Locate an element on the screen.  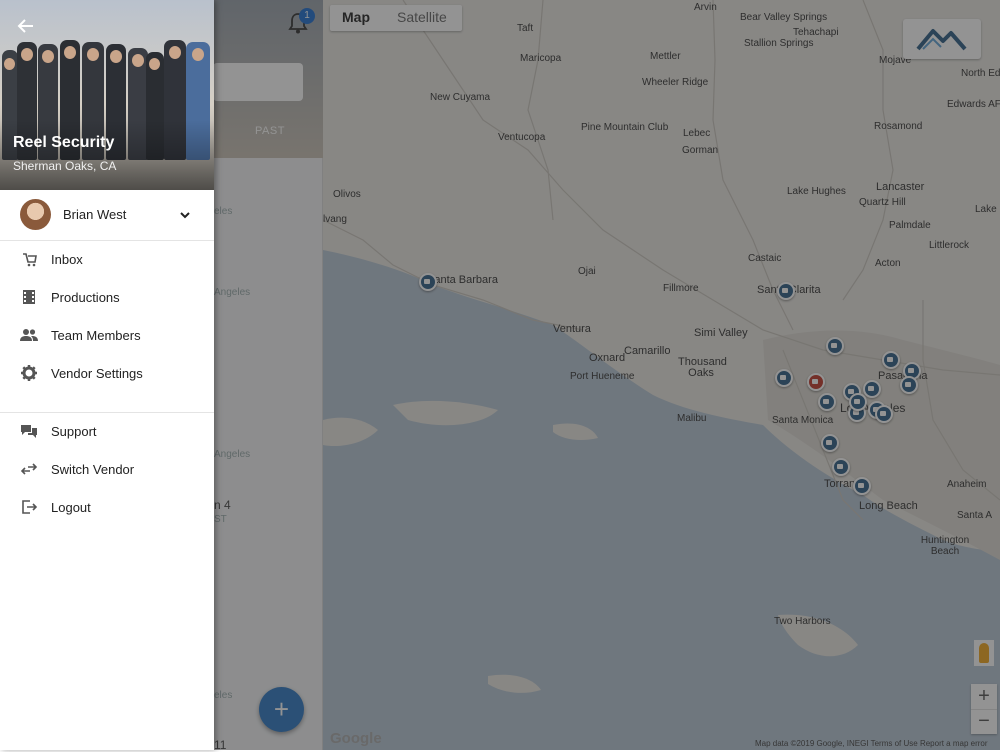
menu-label: Switch Vendor is located at coordinates (93, 469).